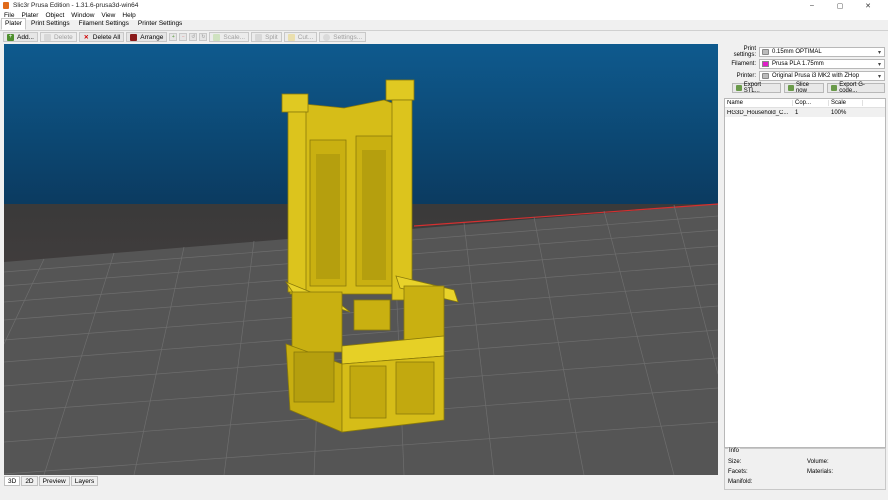 The height and width of the screenshot is (500, 888). I want to click on filament-label: Filament:, so click(743, 64).